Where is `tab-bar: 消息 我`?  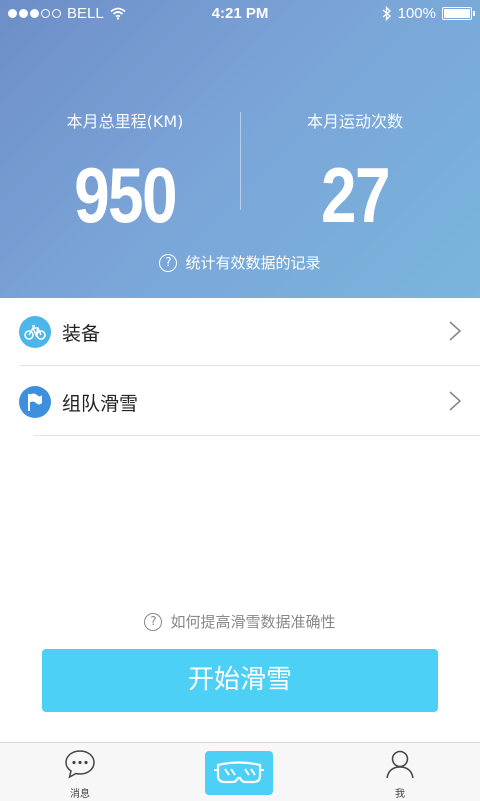
tab-bar: 消息 我 is located at coordinates (240, 771).